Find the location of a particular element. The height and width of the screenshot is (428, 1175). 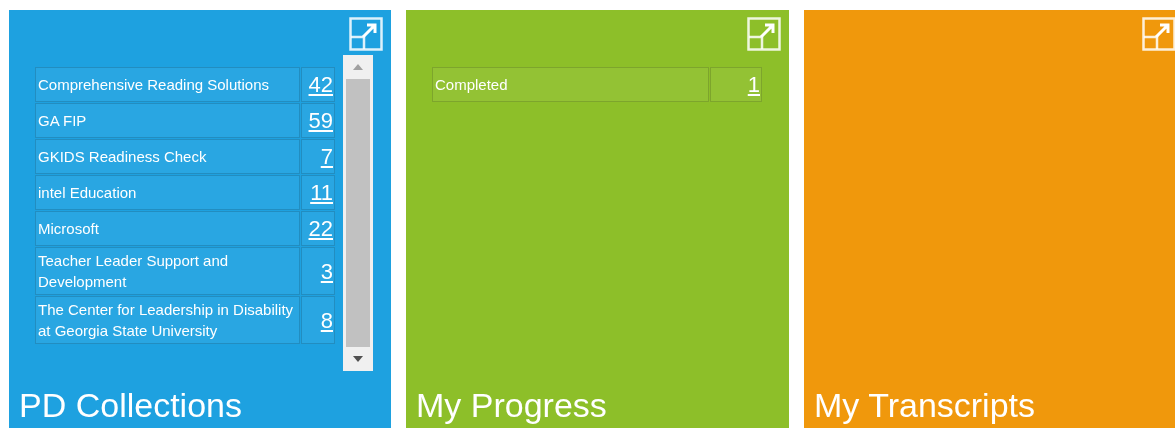

count-link: 1 is located at coordinates (736, 84).